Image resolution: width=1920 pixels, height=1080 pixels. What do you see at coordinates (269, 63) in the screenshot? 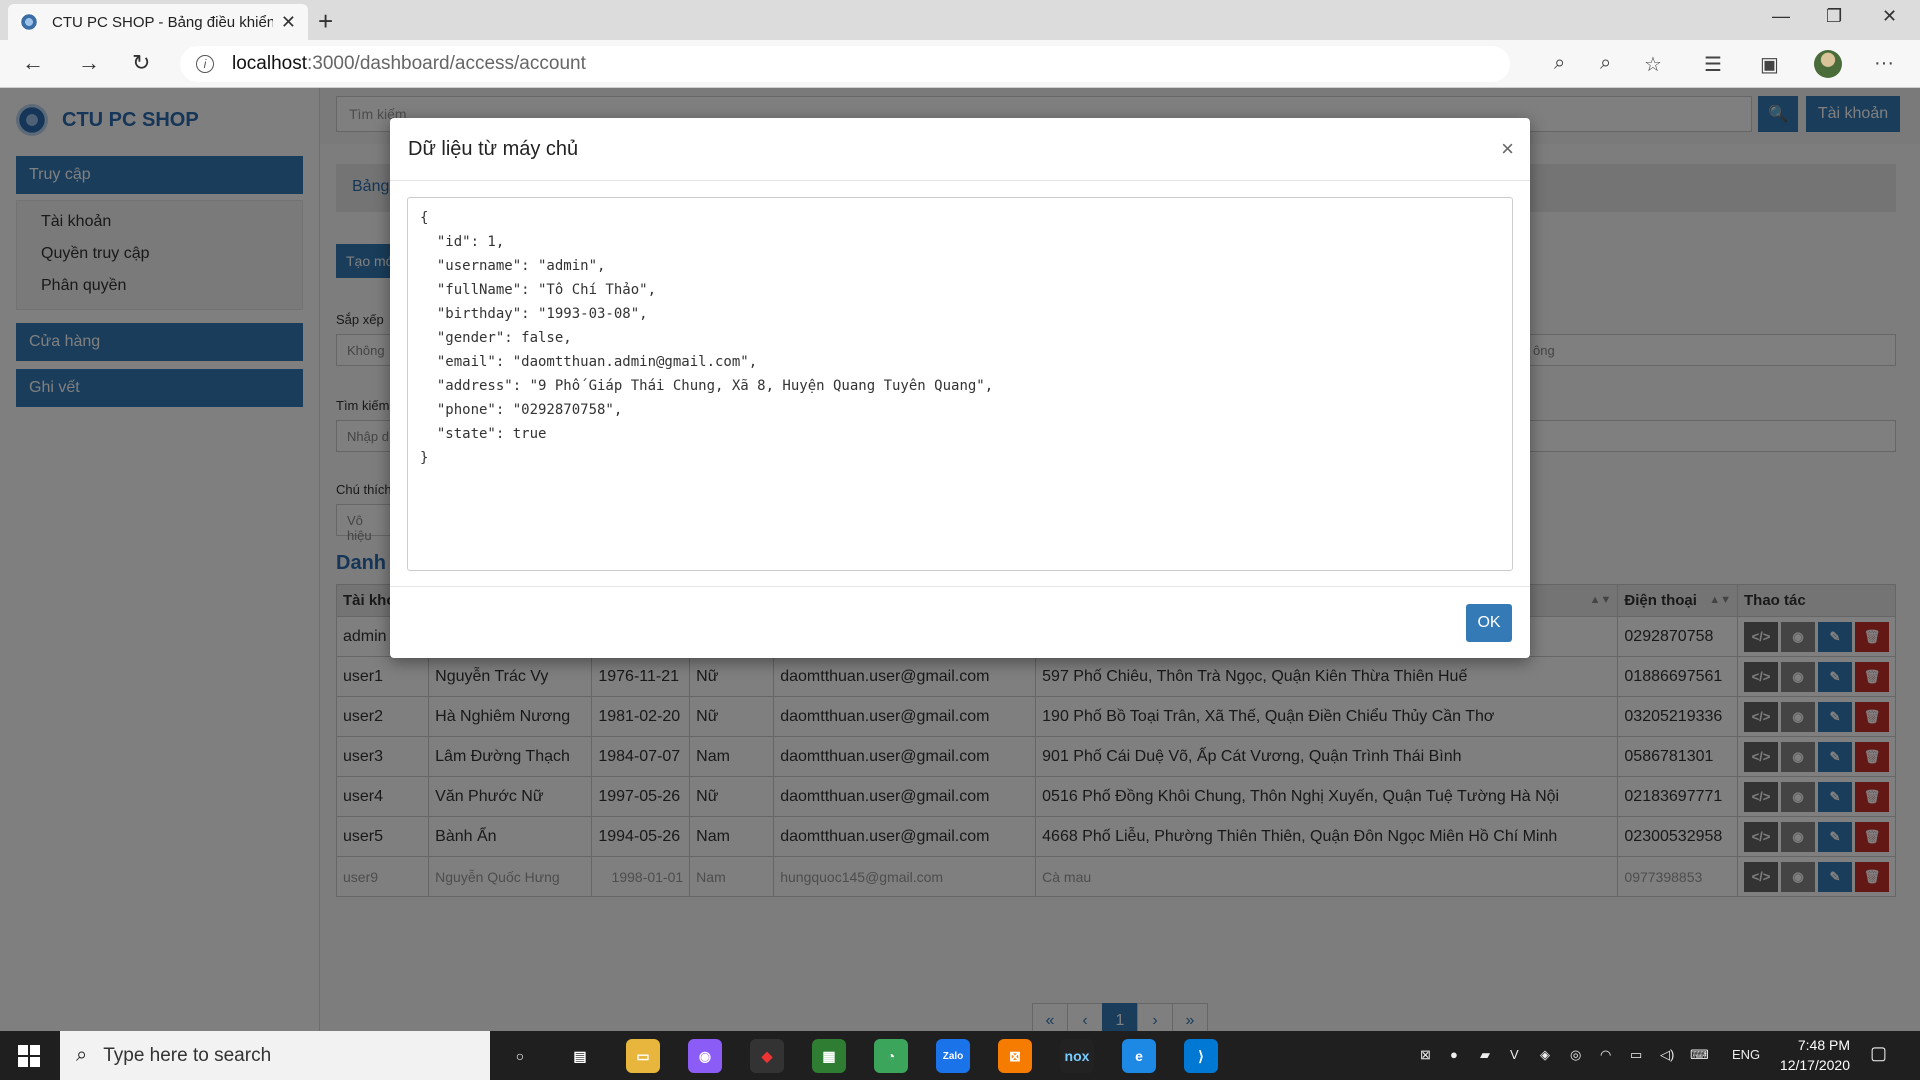
I see `url-host: localhost` at bounding box center [269, 63].